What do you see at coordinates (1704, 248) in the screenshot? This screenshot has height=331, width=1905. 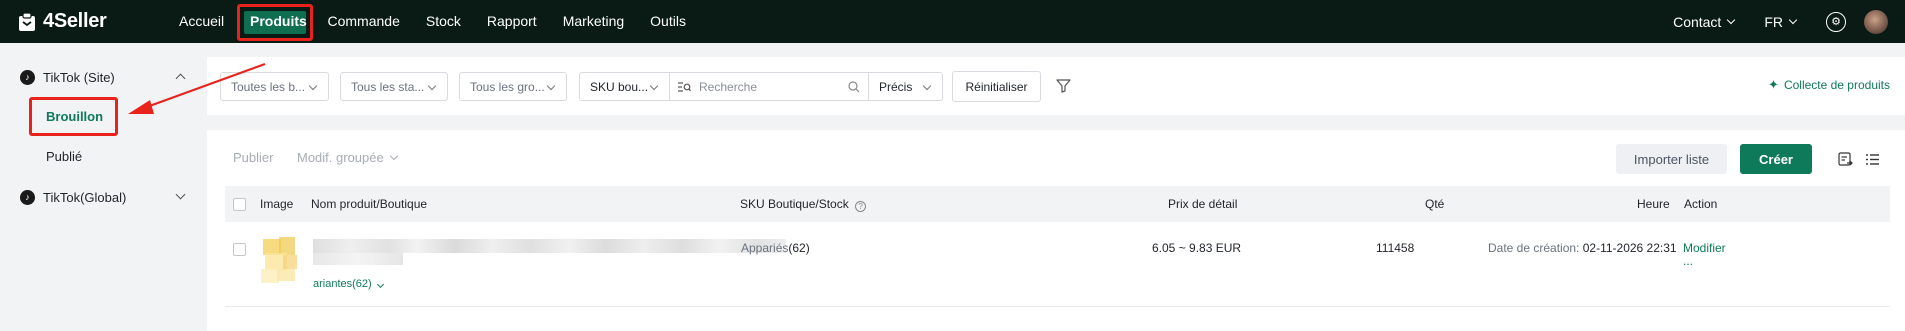 I see `edit-link: Modifier` at bounding box center [1704, 248].